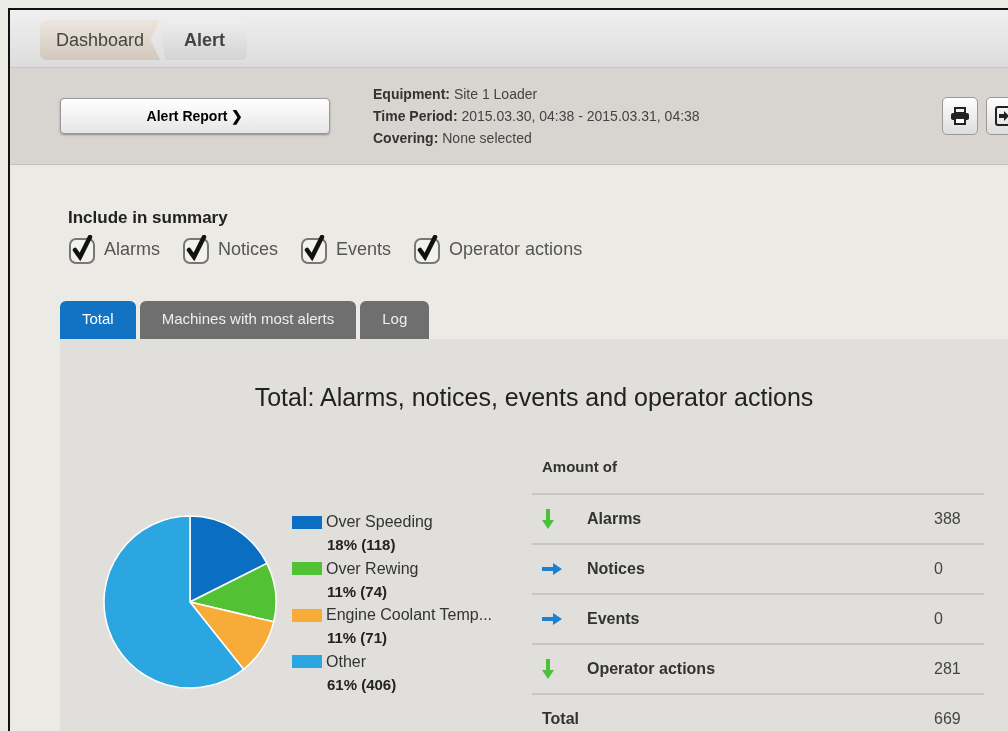 The height and width of the screenshot is (731, 1008). I want to click on row-value: 281, so click(948, 668).